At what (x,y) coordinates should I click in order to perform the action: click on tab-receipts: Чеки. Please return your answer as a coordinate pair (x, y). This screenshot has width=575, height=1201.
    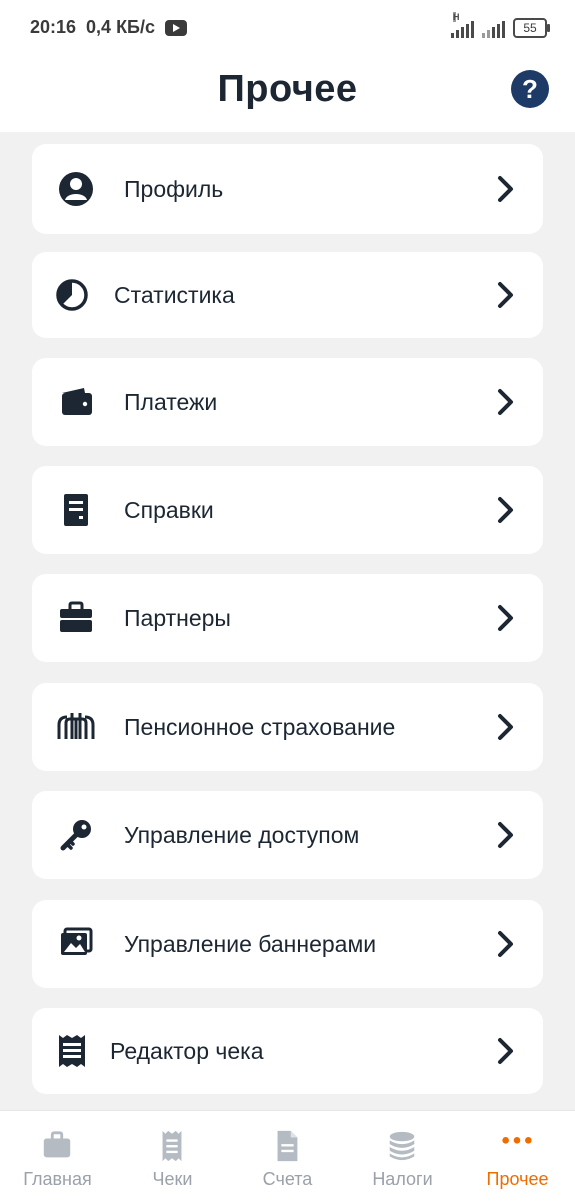
    Looking at the image, I should click on (172, 1156).